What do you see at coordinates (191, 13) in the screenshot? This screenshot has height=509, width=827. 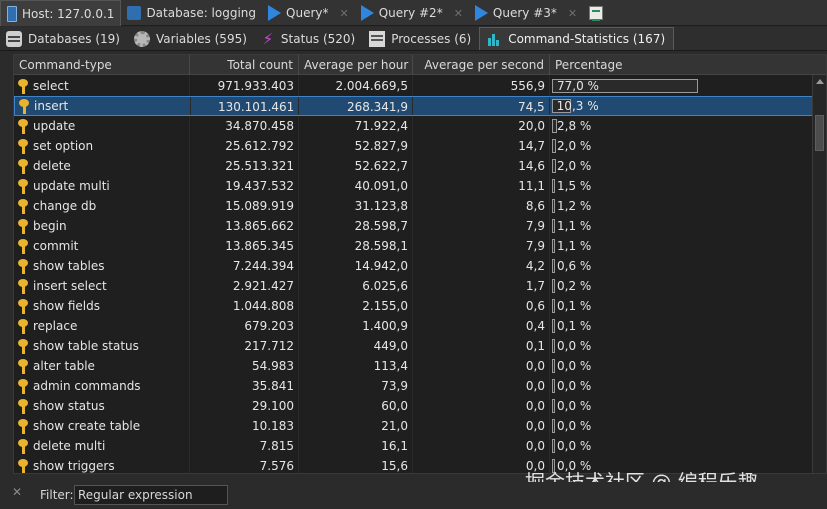 I see `top-tab-1: Database: logging` at bounding box center [191, 13].